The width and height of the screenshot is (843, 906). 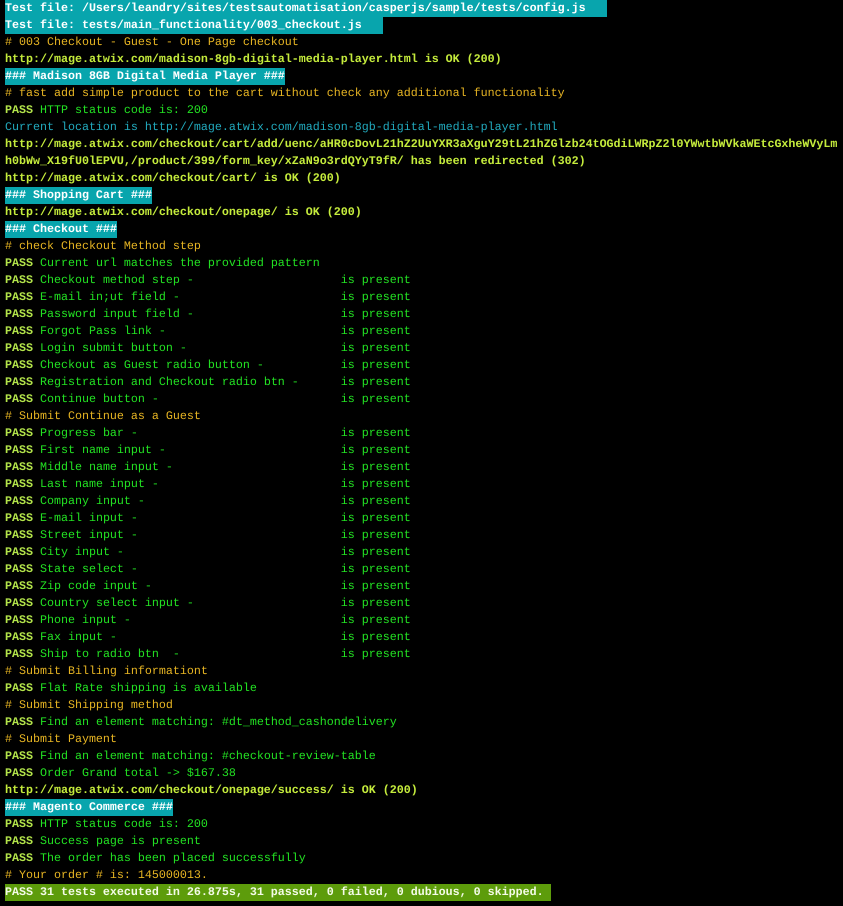 I want to click on test-message: Forgot Pass link -, so click(x=103, y=331).